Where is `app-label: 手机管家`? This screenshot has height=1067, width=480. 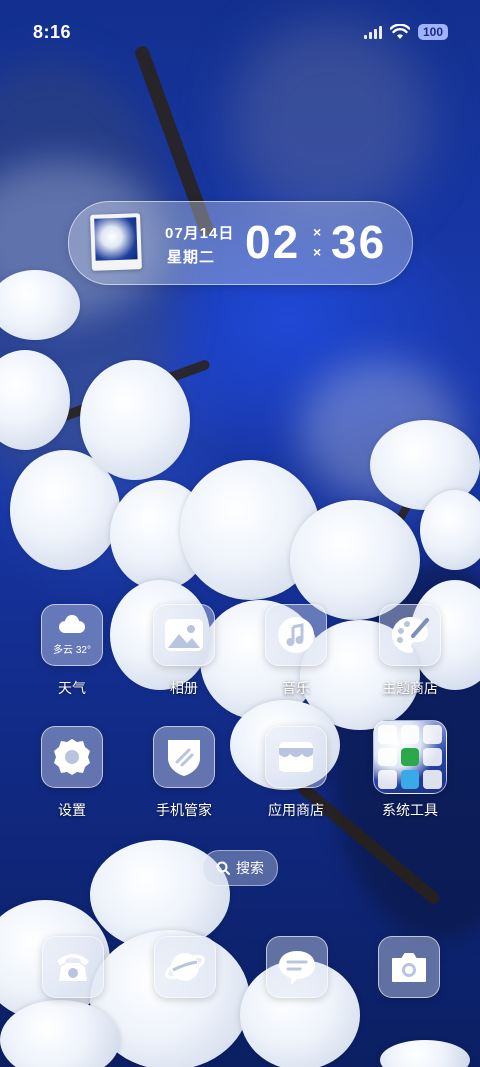 app-label: 手机管家 is located at coordinates (184, 810).